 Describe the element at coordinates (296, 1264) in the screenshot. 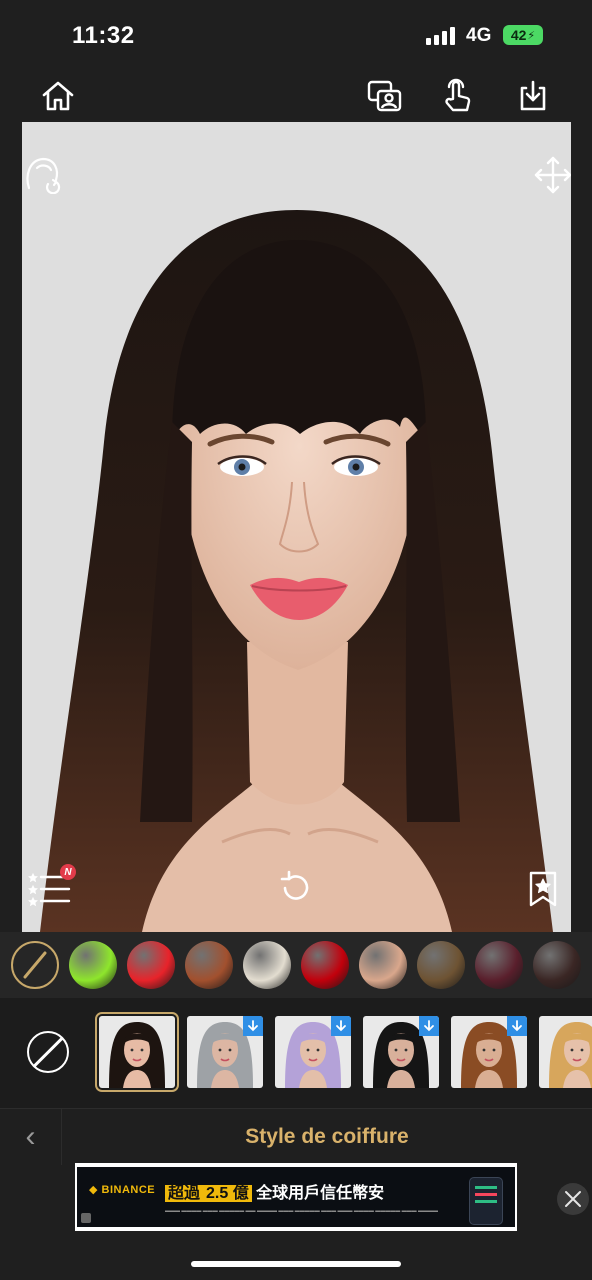

I see `home-indicator` at that location.